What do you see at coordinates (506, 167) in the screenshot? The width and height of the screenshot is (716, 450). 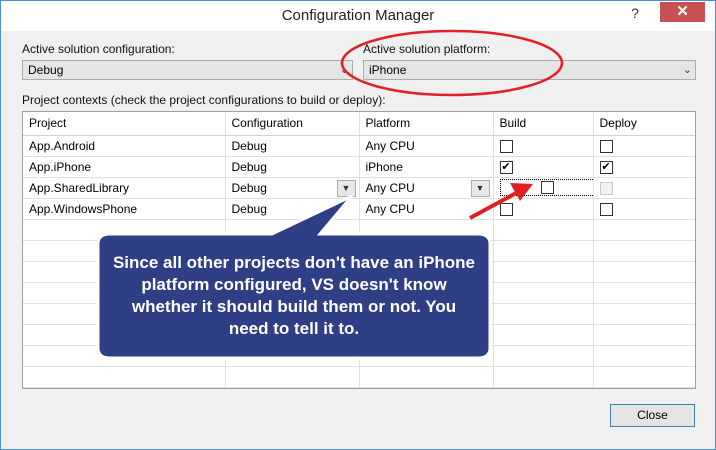 I see `build-checkbox: ✔` at bounding box center [506, 167].